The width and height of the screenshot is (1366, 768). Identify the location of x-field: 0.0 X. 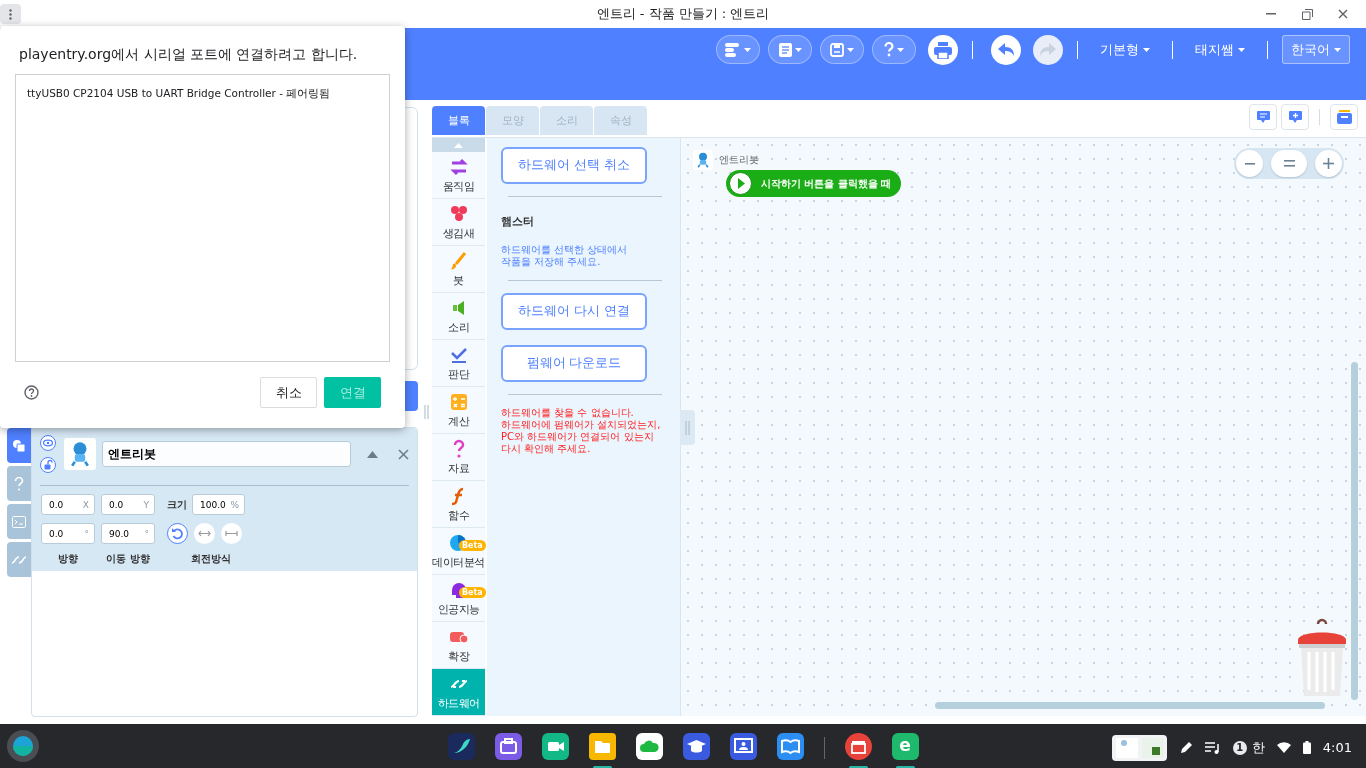
(68, 504).